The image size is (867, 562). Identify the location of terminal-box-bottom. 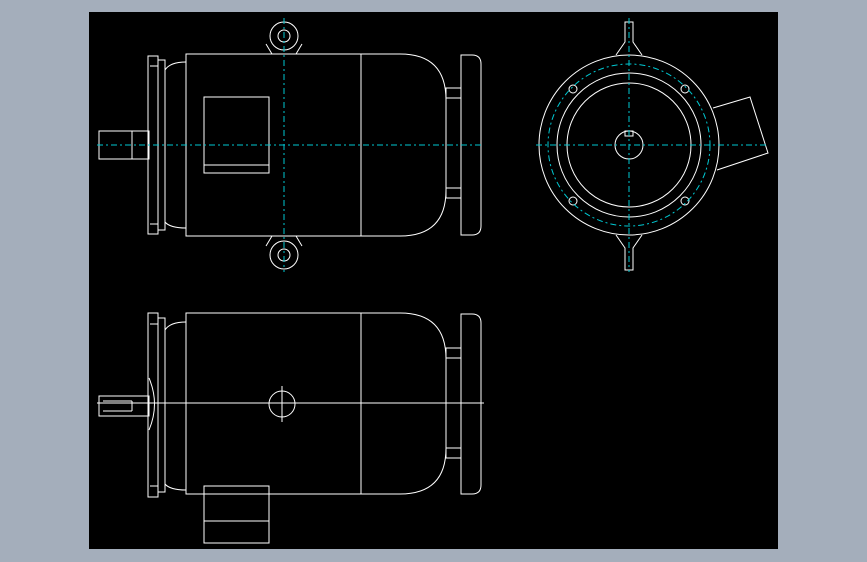
(236, 514).